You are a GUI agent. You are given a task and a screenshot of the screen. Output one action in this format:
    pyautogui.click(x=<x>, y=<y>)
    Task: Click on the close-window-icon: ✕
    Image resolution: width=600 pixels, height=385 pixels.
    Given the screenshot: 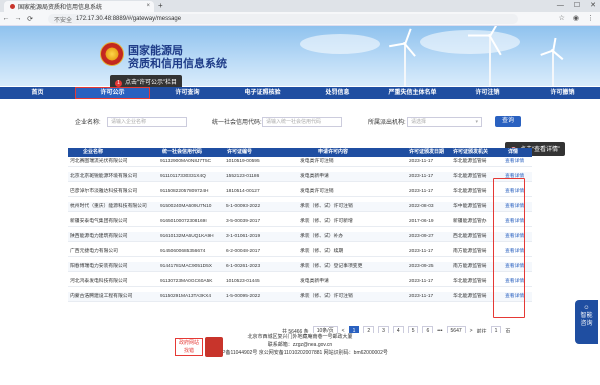 What is the action you would take?
    pyautogui.click(x=593, y=6)
    